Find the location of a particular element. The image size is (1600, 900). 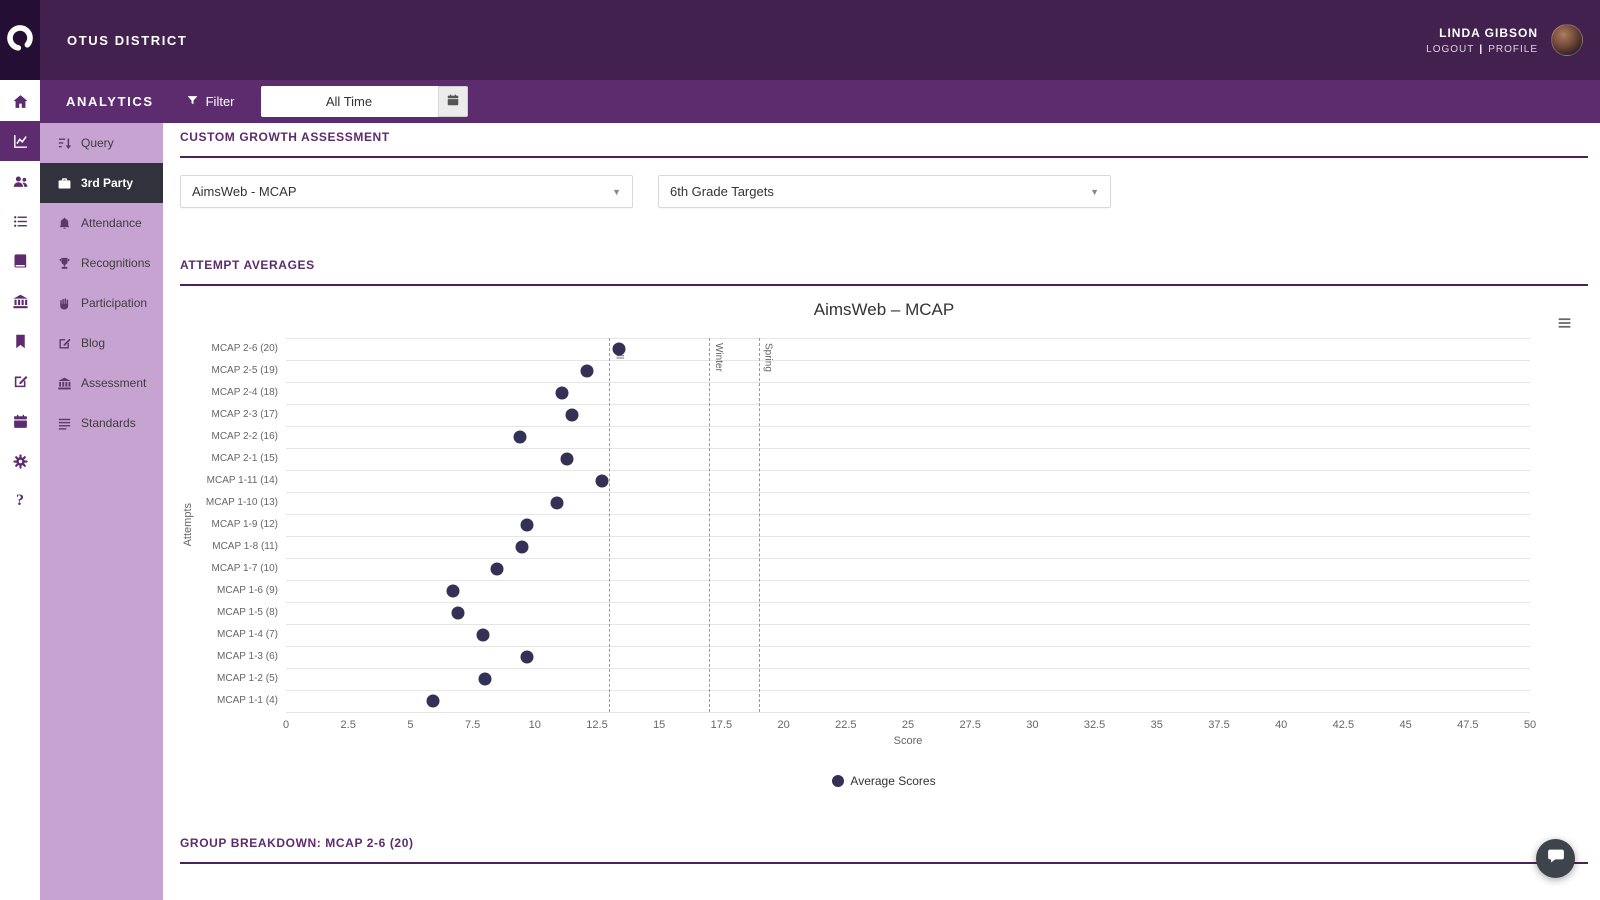

question-icon: ? is located at coordinates (20, 500).